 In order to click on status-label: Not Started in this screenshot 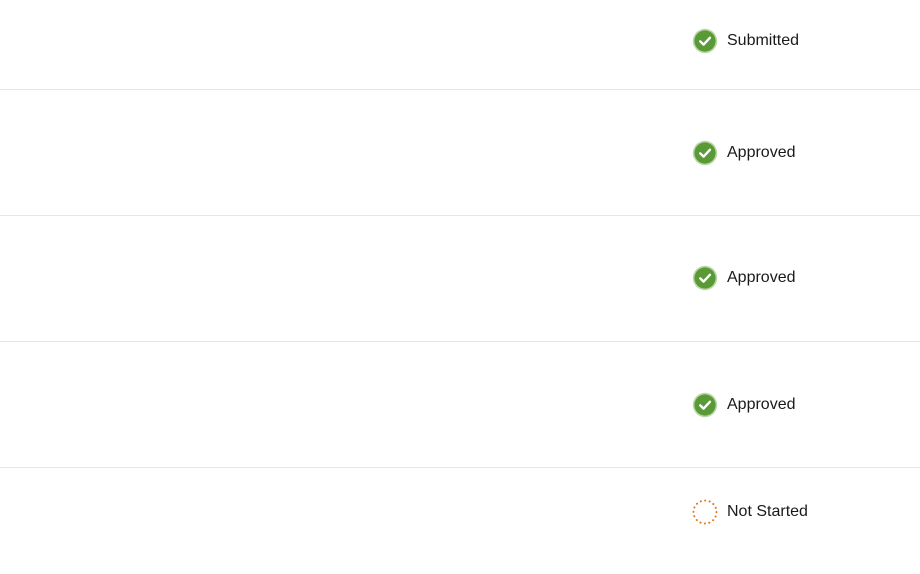, I will do `click(767, 511)`.